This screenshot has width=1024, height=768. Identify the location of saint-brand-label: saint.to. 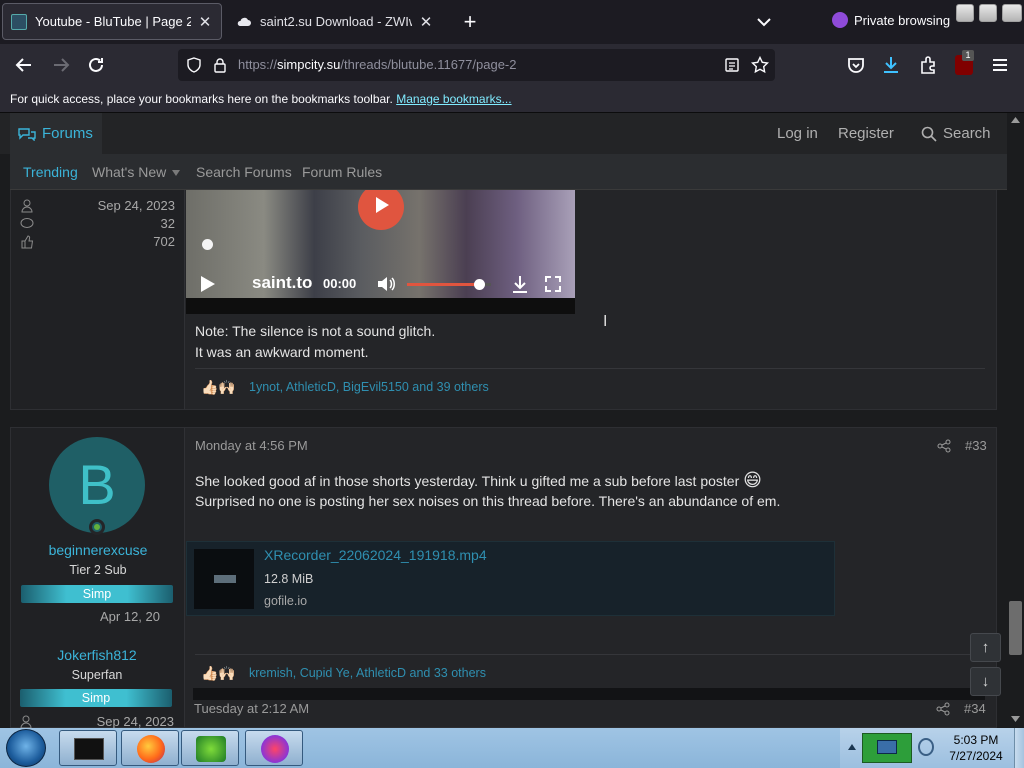
(282, 282).